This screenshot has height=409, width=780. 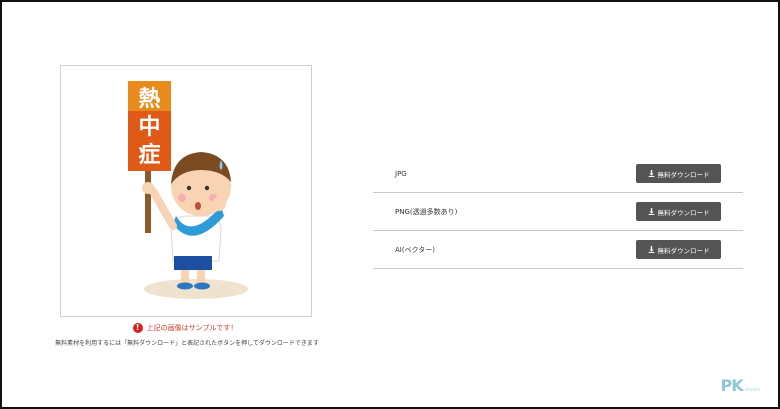 I want to click on sign-char-3: 症, so click(x=149, y=155).